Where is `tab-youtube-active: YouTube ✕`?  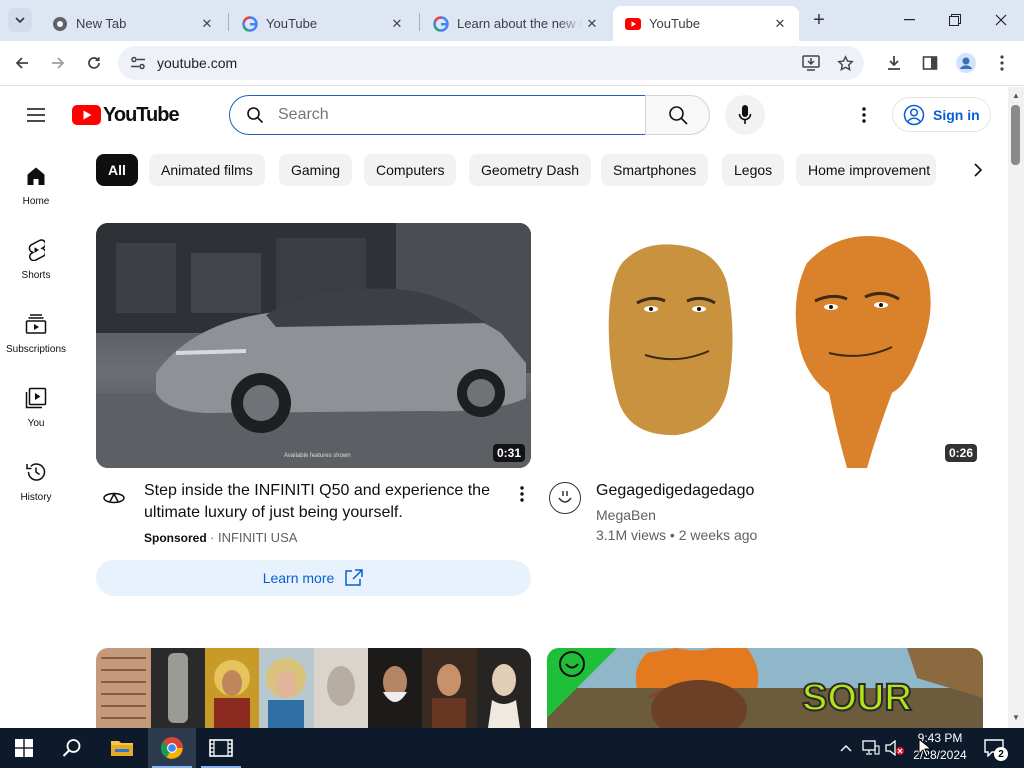
tab-youtube-active: YouTube ✕ is located at coordinates (706, 23).